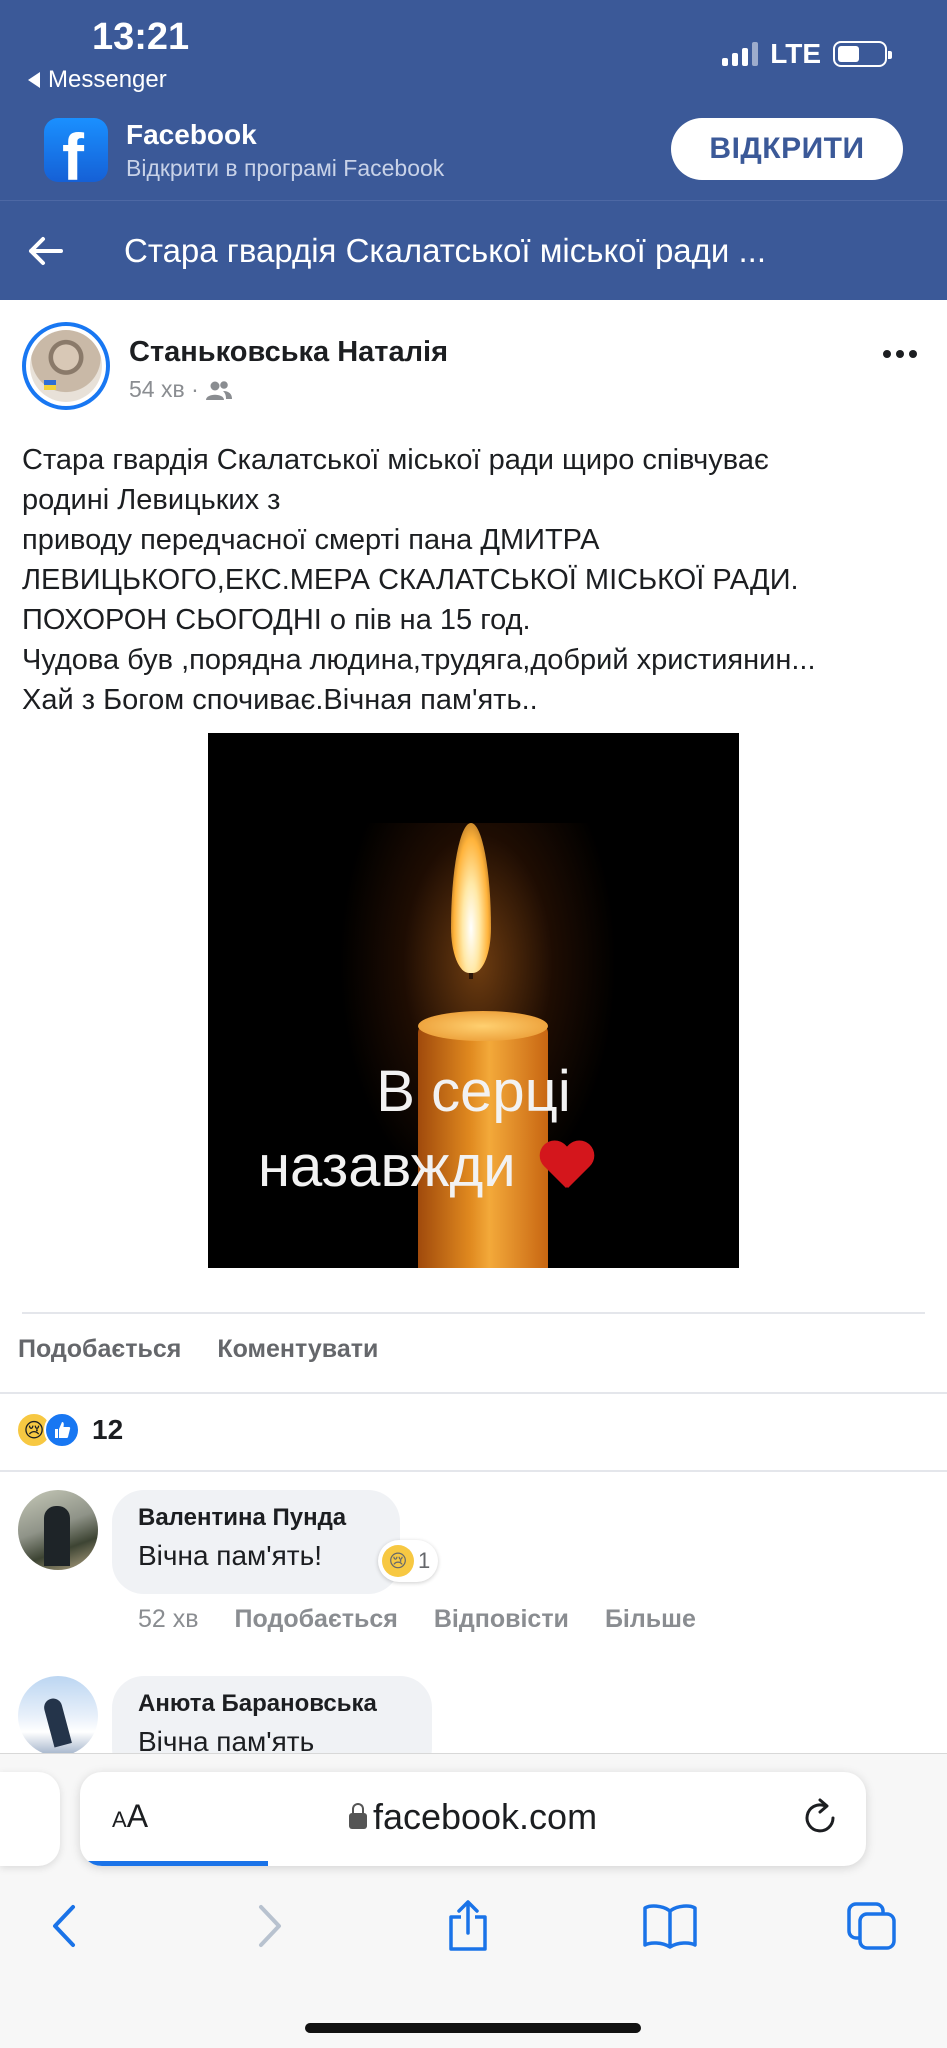 This screenshot has height=2048, width=947. What do you see at coordinates (191, 134) in the screenshot?
I see `banner-app-name: Facebook` at bounding box center [191, 134].